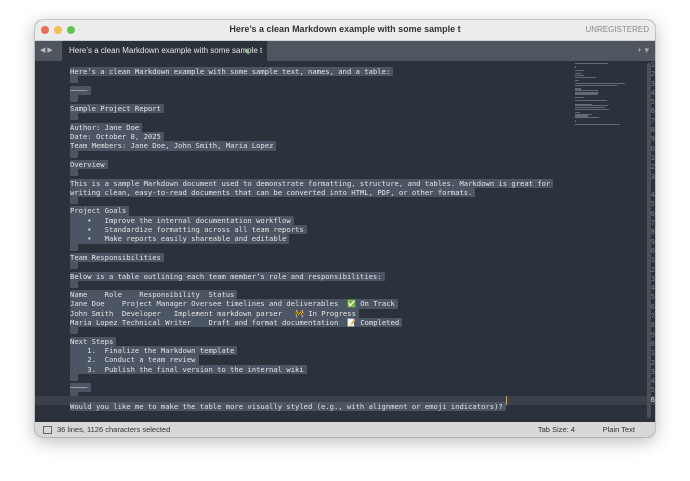  What do you see at coordinates (600, 94) in the screenshot?
I see `minimap` at bounding box center [600, 94].